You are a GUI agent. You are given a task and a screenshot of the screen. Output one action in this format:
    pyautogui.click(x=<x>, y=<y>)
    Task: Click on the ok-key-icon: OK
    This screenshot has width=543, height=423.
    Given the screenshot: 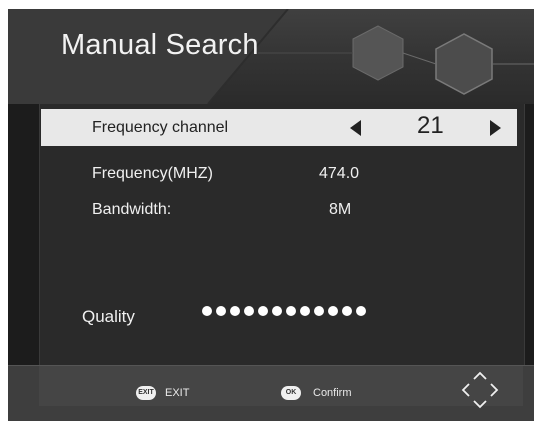 What is the action you would take?
    pyautogui.click(x=291, y=393)
    